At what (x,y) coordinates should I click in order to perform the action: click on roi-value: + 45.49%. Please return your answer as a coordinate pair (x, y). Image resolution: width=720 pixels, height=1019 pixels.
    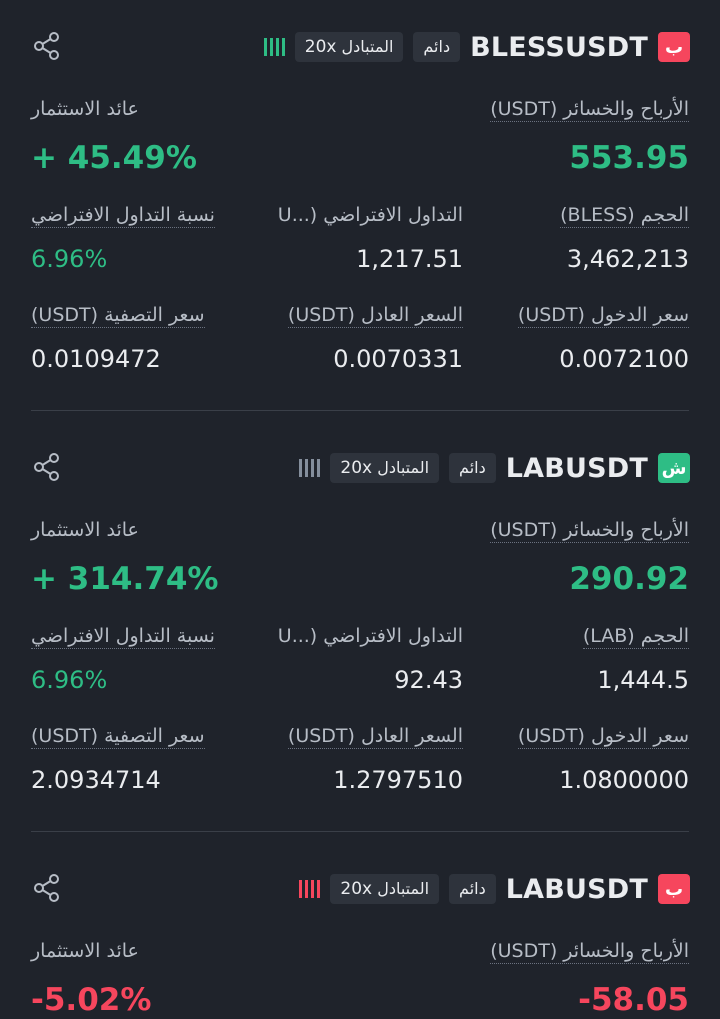
    Looking at the image, I should click on (114, 158).